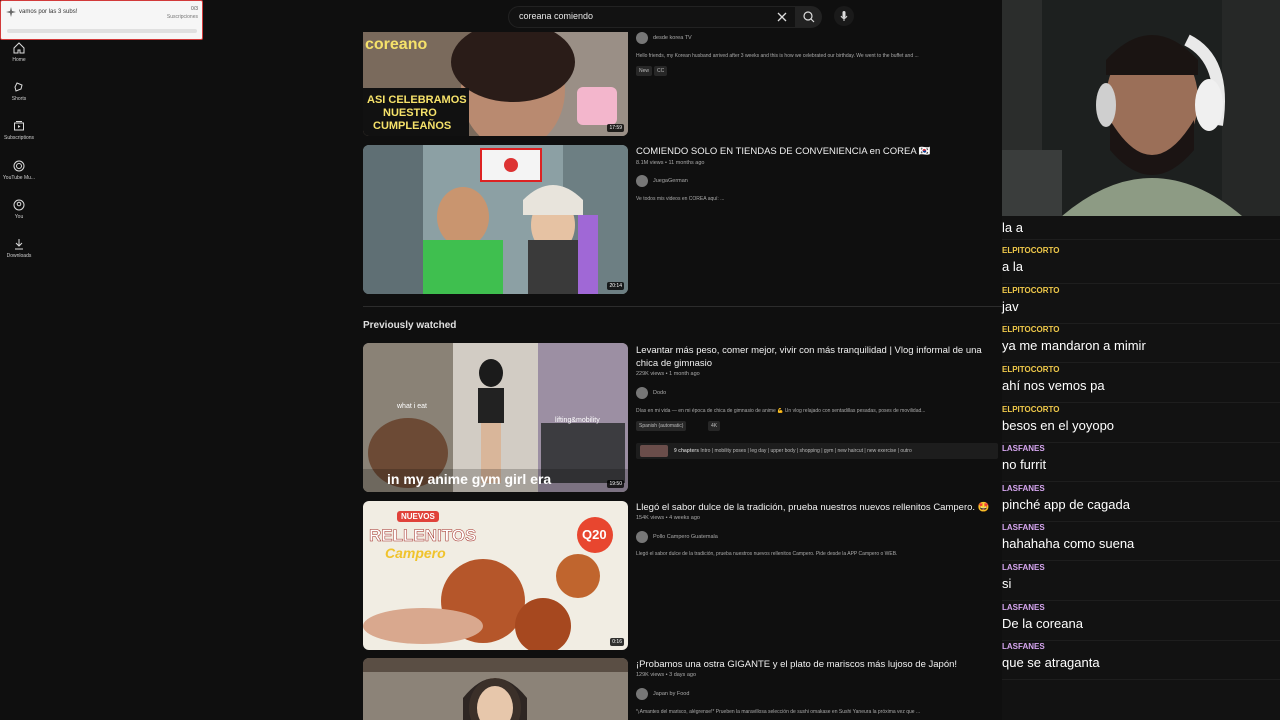 This screenshot has width=1280, height=720. I want to click on video-channel: desde korea TV, so click(664, 38).